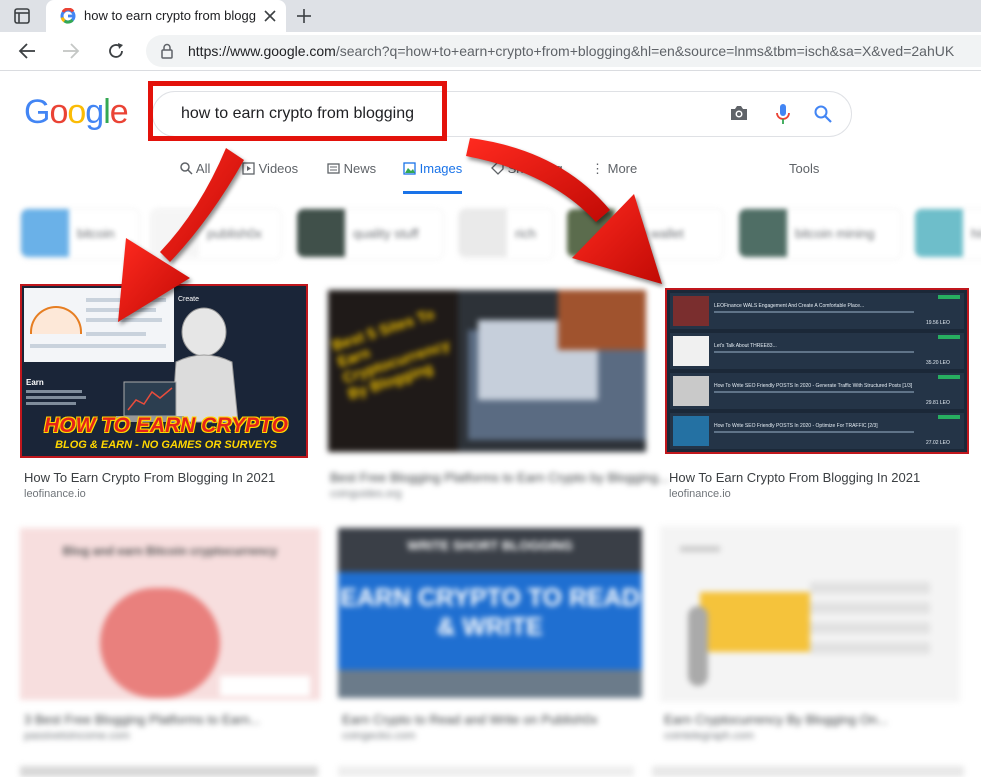 The image size is (981, 777). What do you see at coordinates (181, 235) in the screenshot?
I see `left-arrow` at bounding box center [181, 235].